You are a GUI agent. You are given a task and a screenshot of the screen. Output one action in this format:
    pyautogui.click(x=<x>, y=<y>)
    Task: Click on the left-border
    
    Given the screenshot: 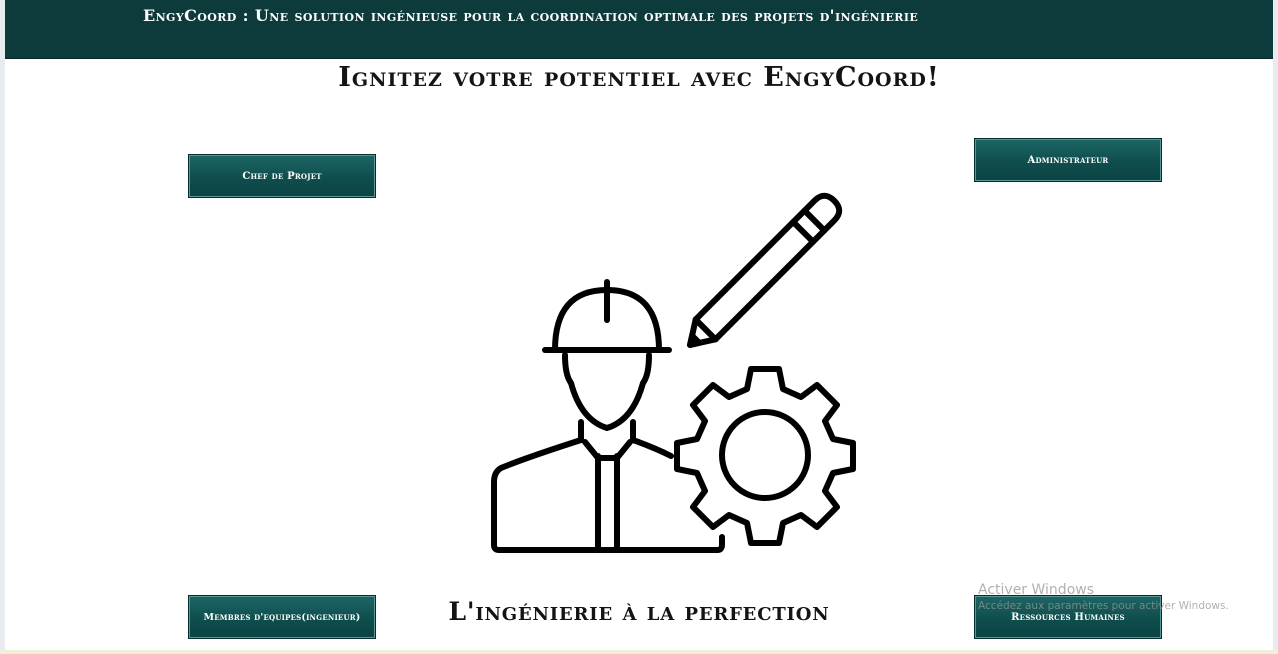 What is the action you would take?
    pyautogui.click(x=2, y=327)
    